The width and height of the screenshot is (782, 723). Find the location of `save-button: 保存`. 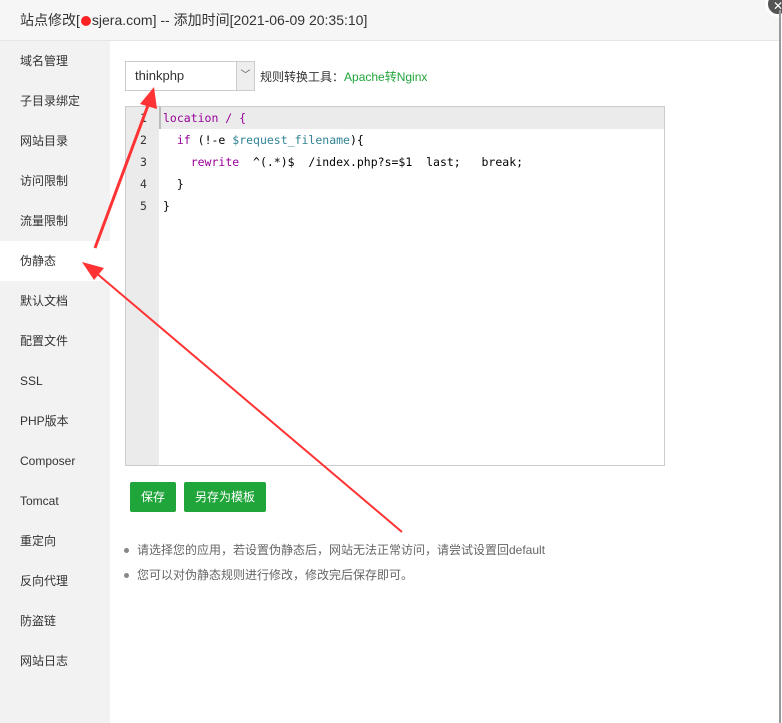

save-button: 保存 is located at coordinates (153, 497).